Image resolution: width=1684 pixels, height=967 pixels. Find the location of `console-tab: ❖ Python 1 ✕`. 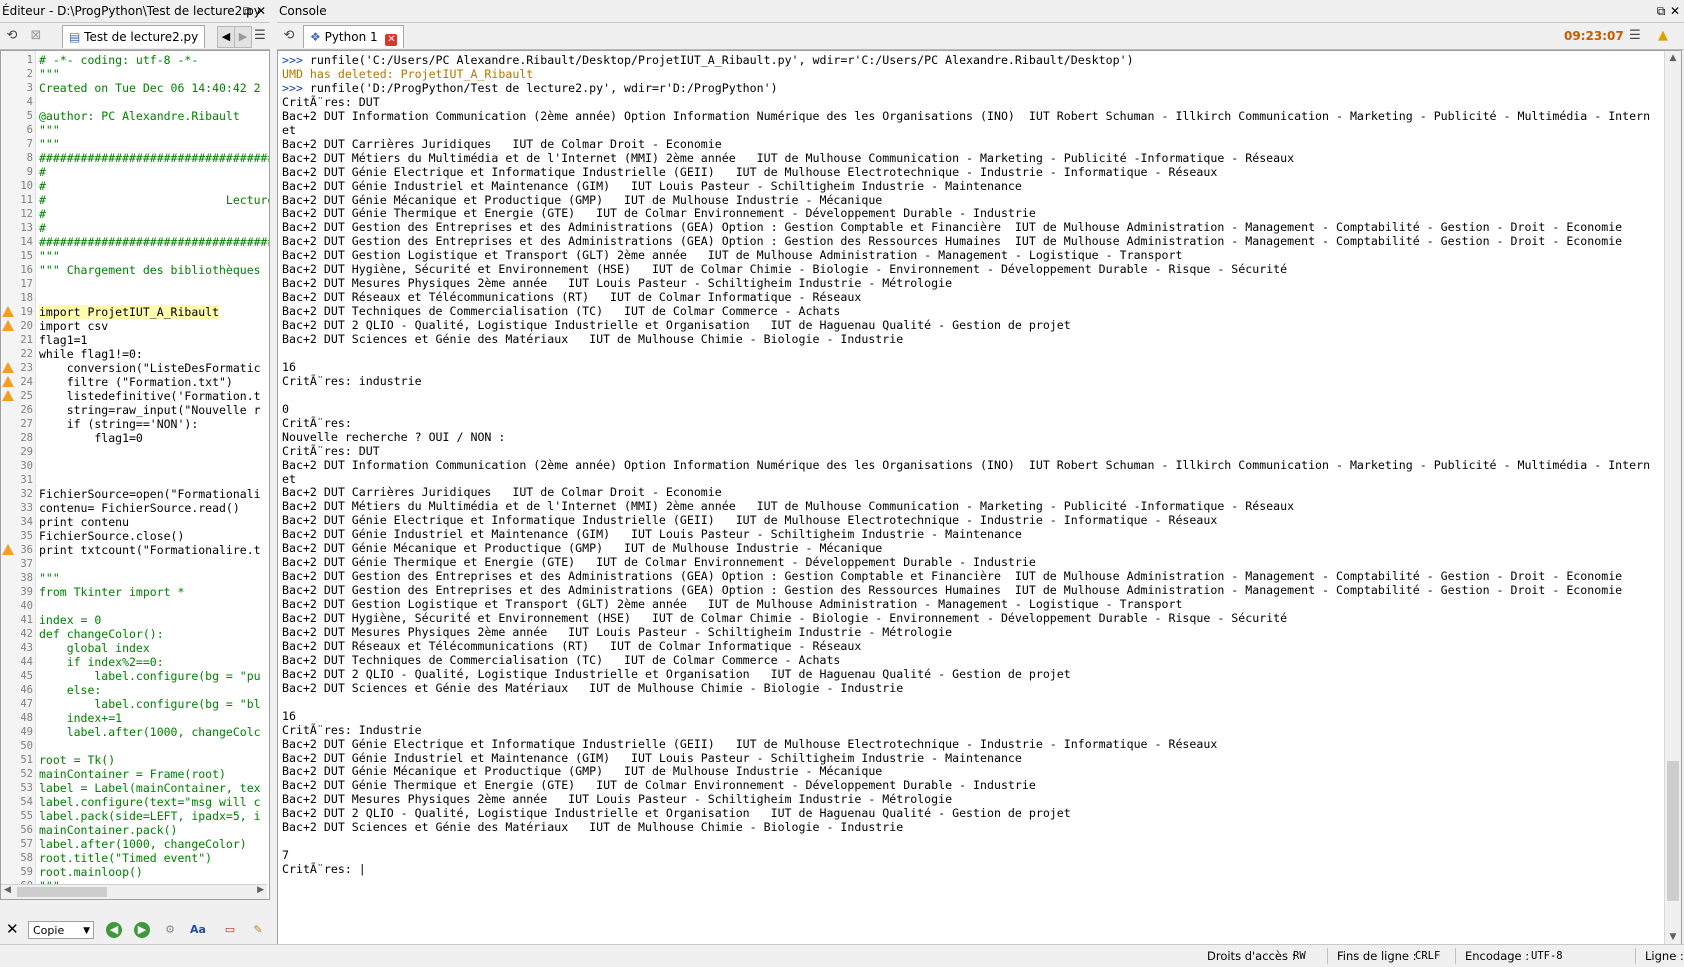

console-tab: ❖ Python 1 ✕ is located at coordinates (354, 36).